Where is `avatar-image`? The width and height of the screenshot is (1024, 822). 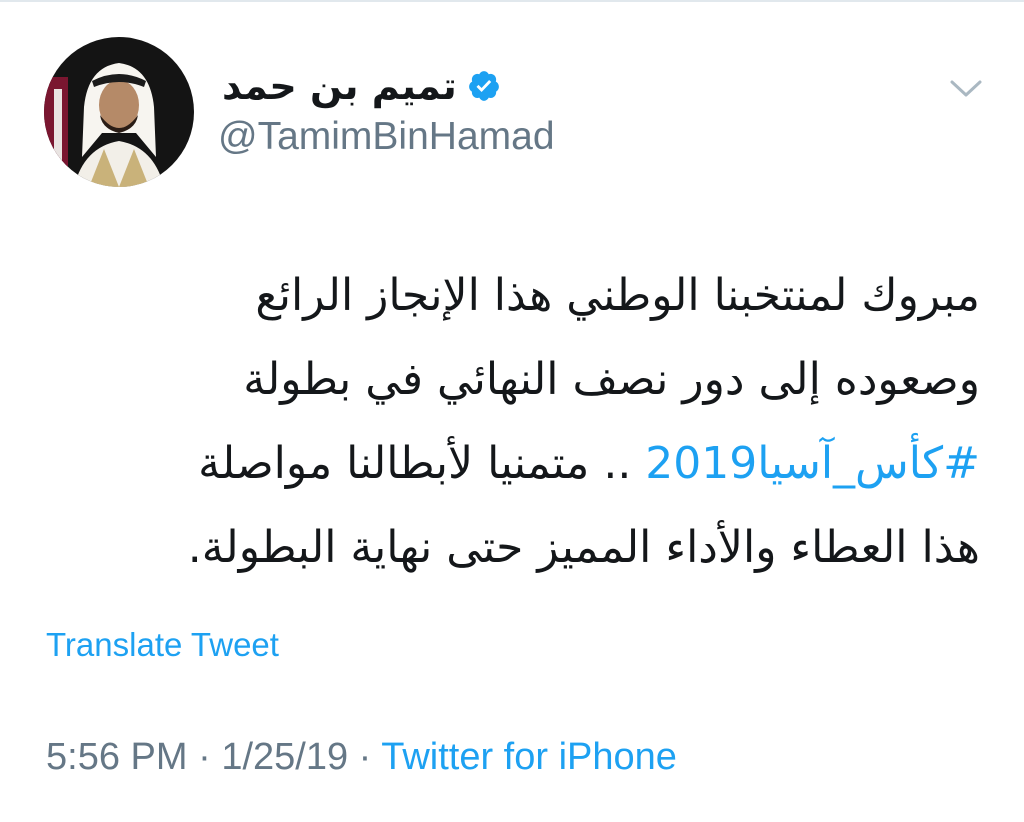 avatar-image is located at coordinates (119, 112).